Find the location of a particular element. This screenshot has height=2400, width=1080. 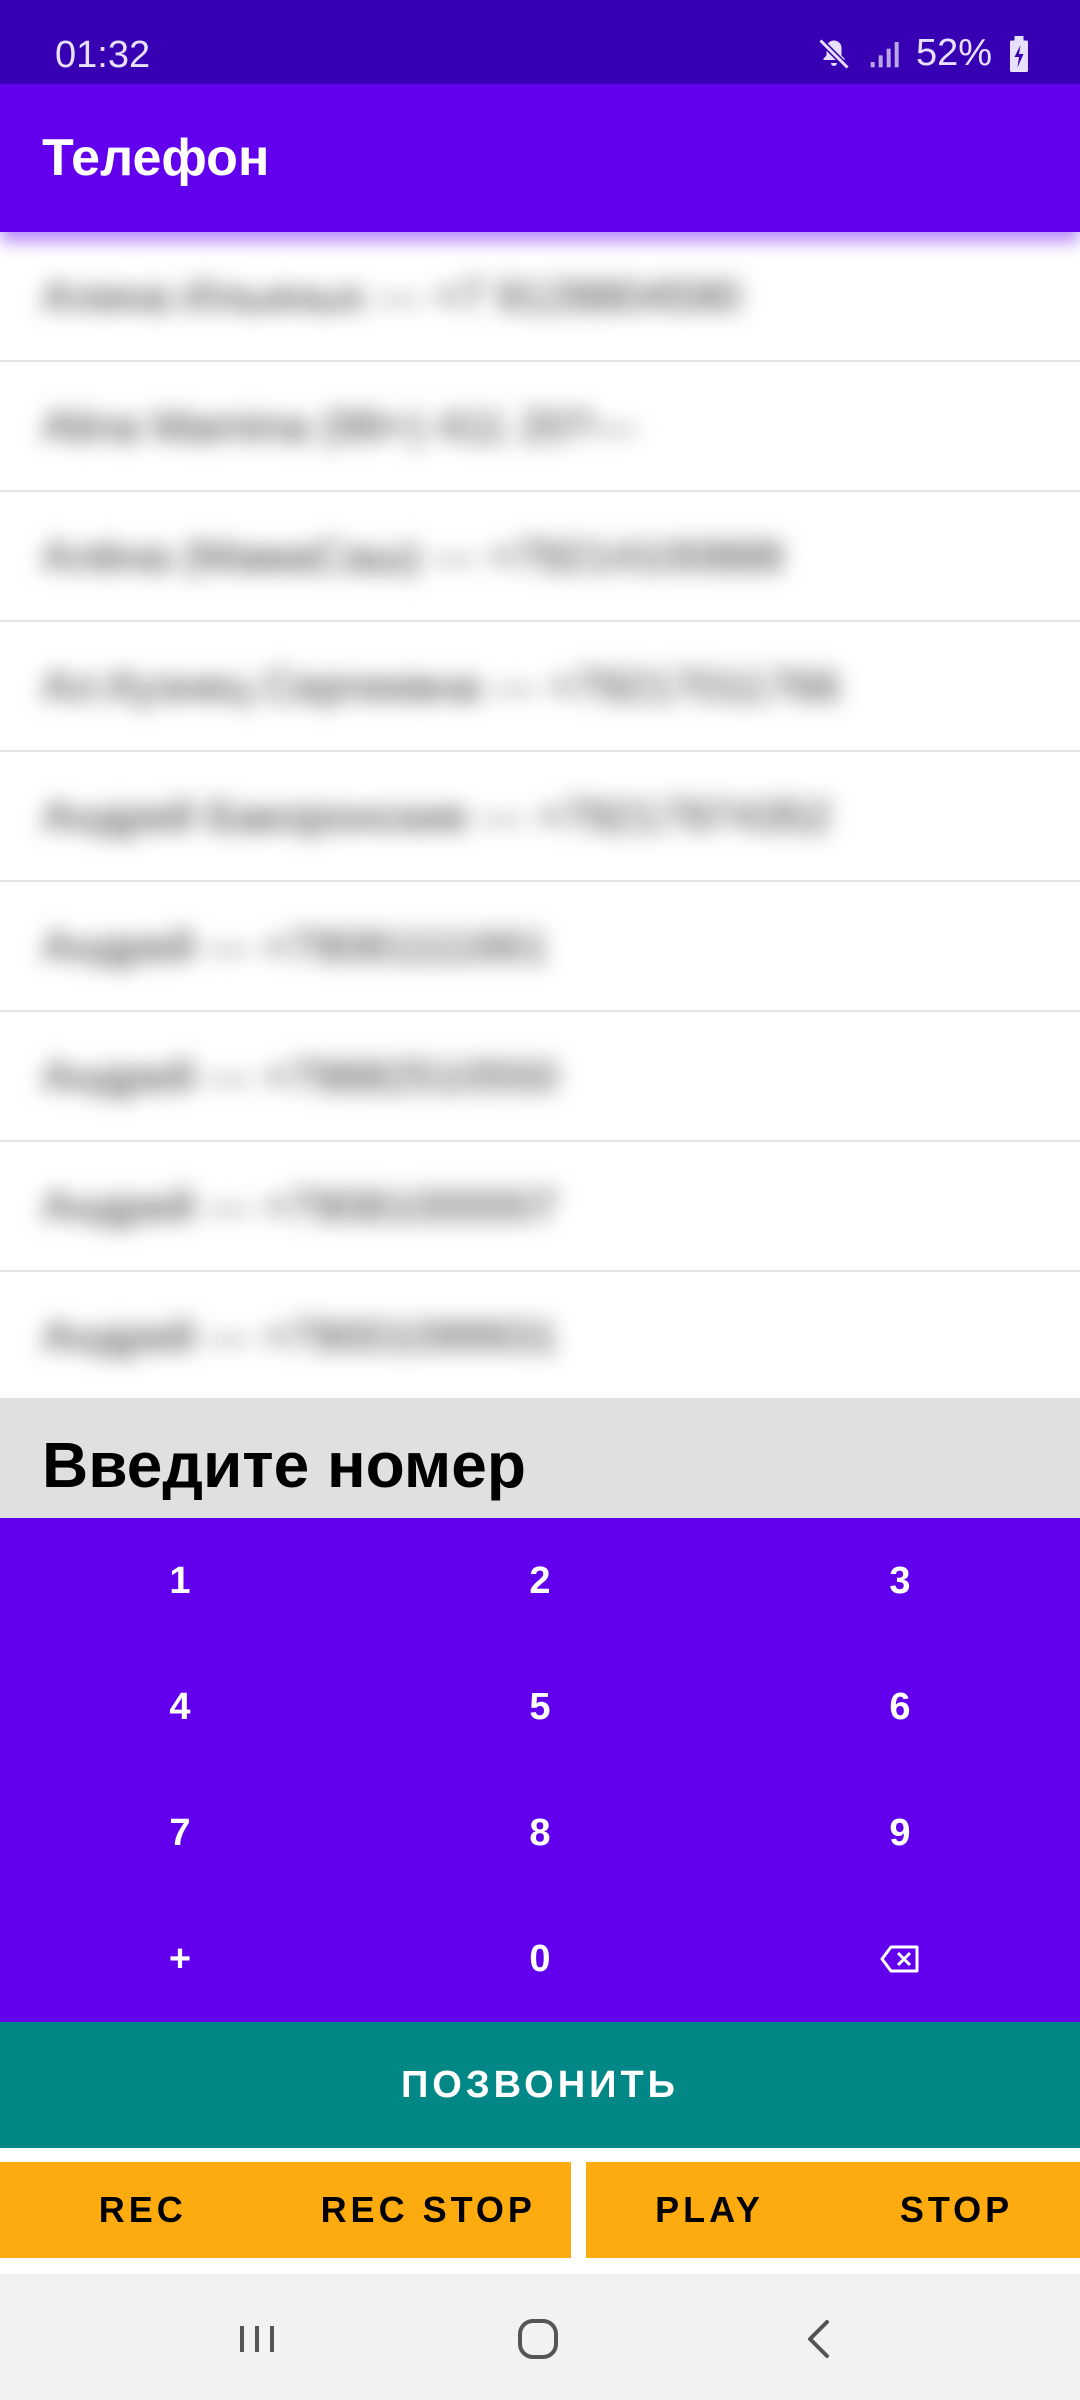

list-item: Андрей Бакоронские — +79217974352 is located at coordinates (540, 817).